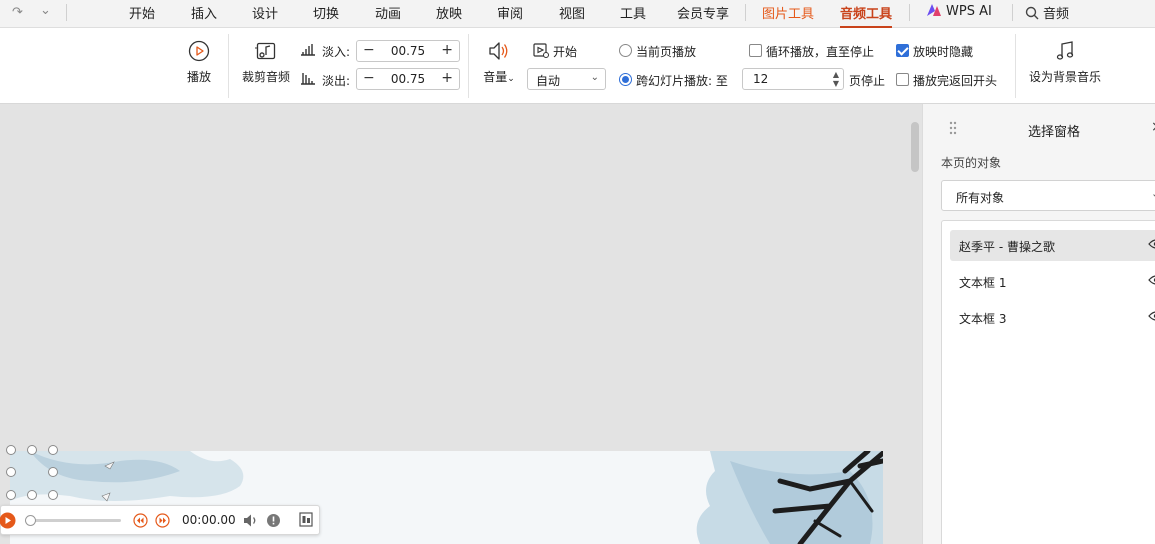 The width and height of the screenshot is (1155, 544). Describe the element at coordinates (142, 12) in the screenshot. I see `tab-home: 开始` at that location.